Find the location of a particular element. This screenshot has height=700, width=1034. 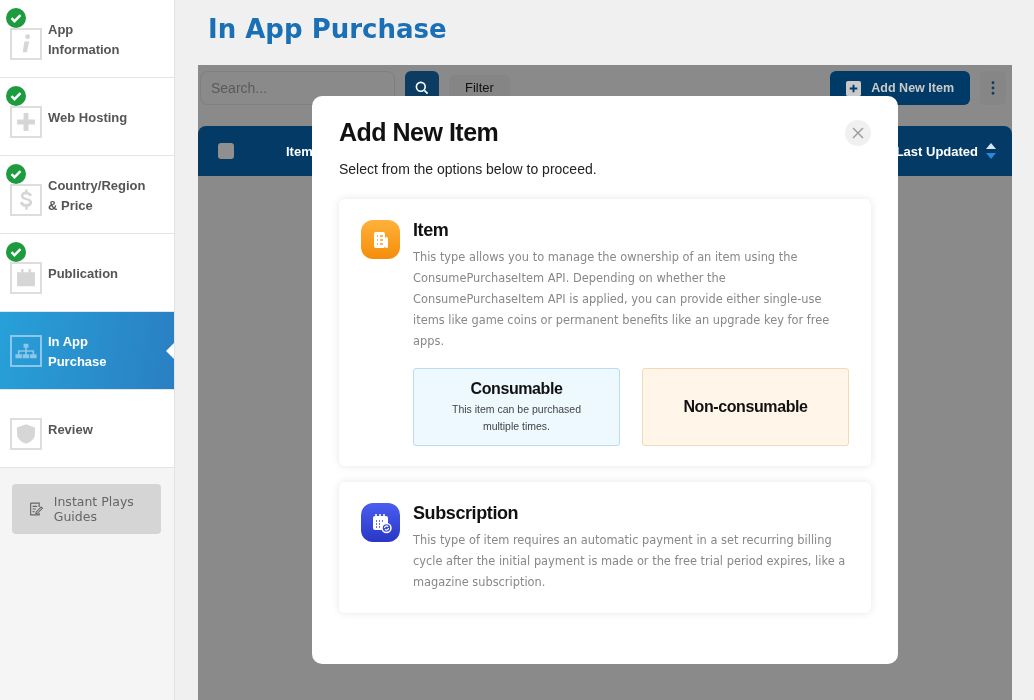

more-icon is located at coordinates (993, 88).